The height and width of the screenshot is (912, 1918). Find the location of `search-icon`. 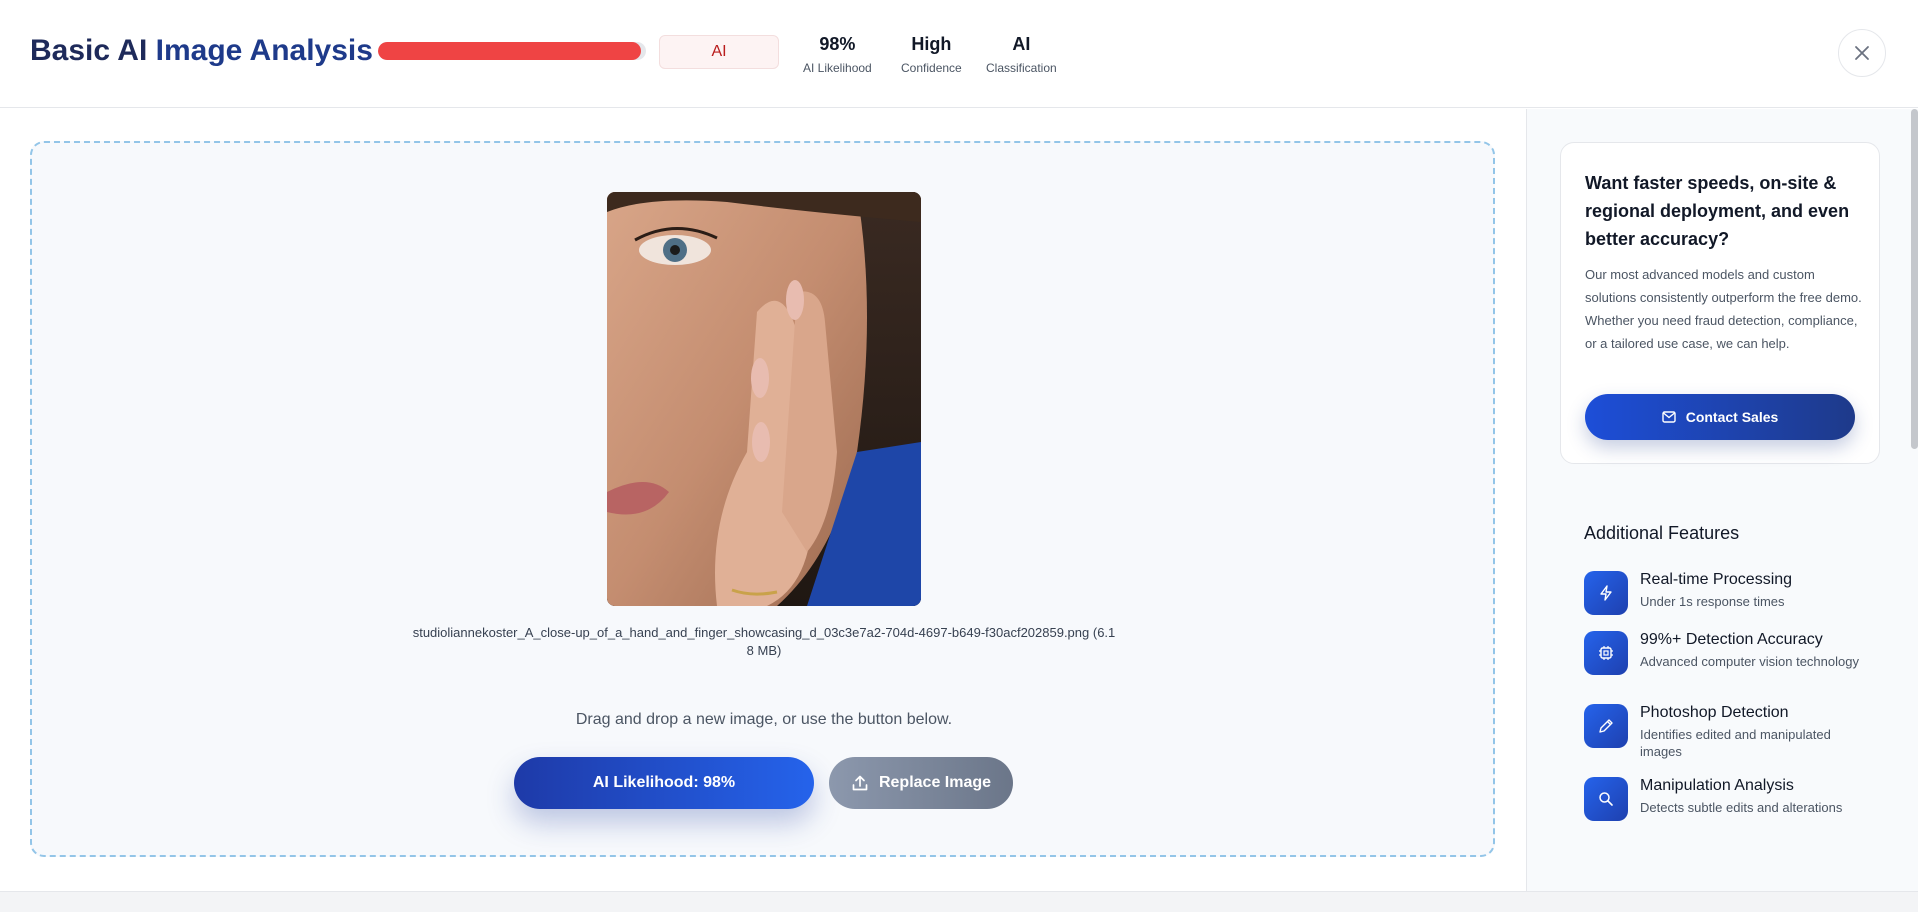

search-icon is located at coordinates (1606, 799).